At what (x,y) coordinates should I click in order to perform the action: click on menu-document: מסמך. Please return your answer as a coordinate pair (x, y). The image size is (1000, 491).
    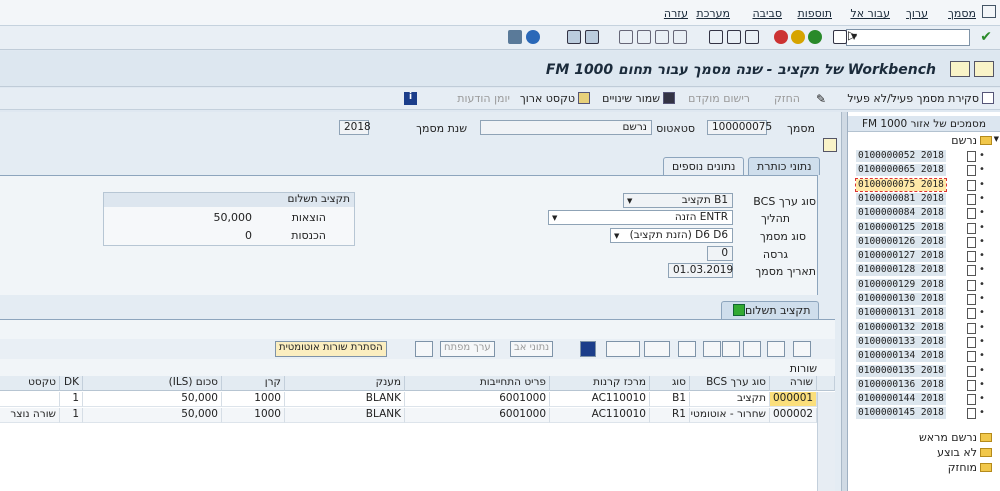
    Looking at the image, I should click on (962, 13).